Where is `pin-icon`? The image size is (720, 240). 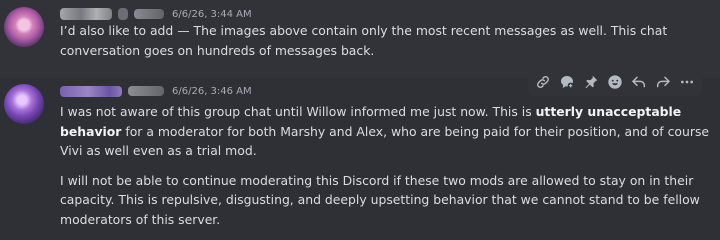
pin-icon is located at coordinates (591, 82).